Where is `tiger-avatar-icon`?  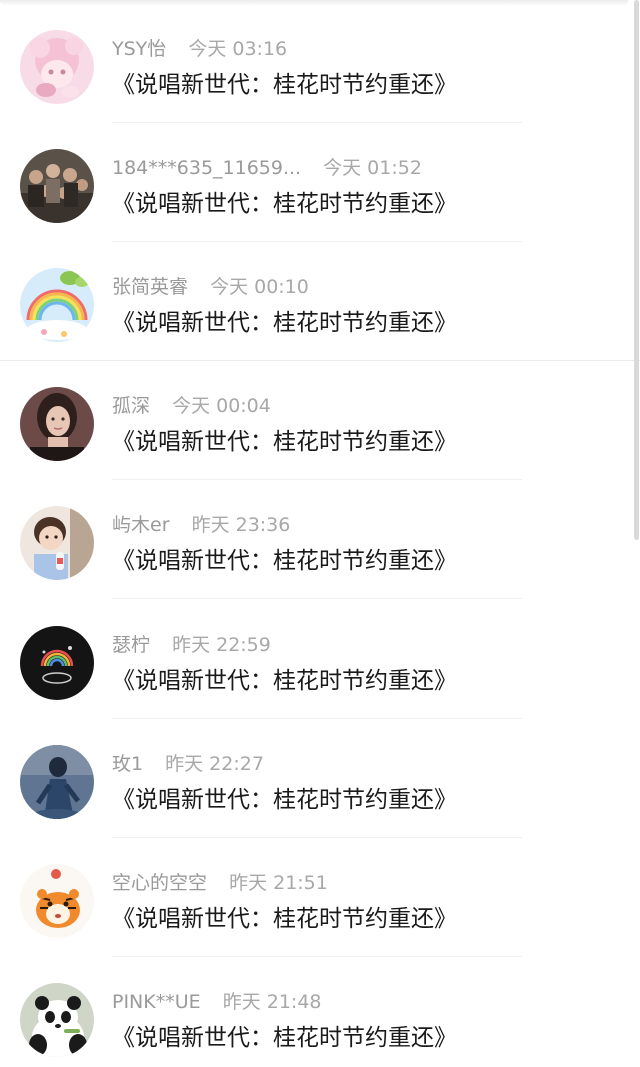
tiger-avatar-icon is located at coordinates (57, 901).